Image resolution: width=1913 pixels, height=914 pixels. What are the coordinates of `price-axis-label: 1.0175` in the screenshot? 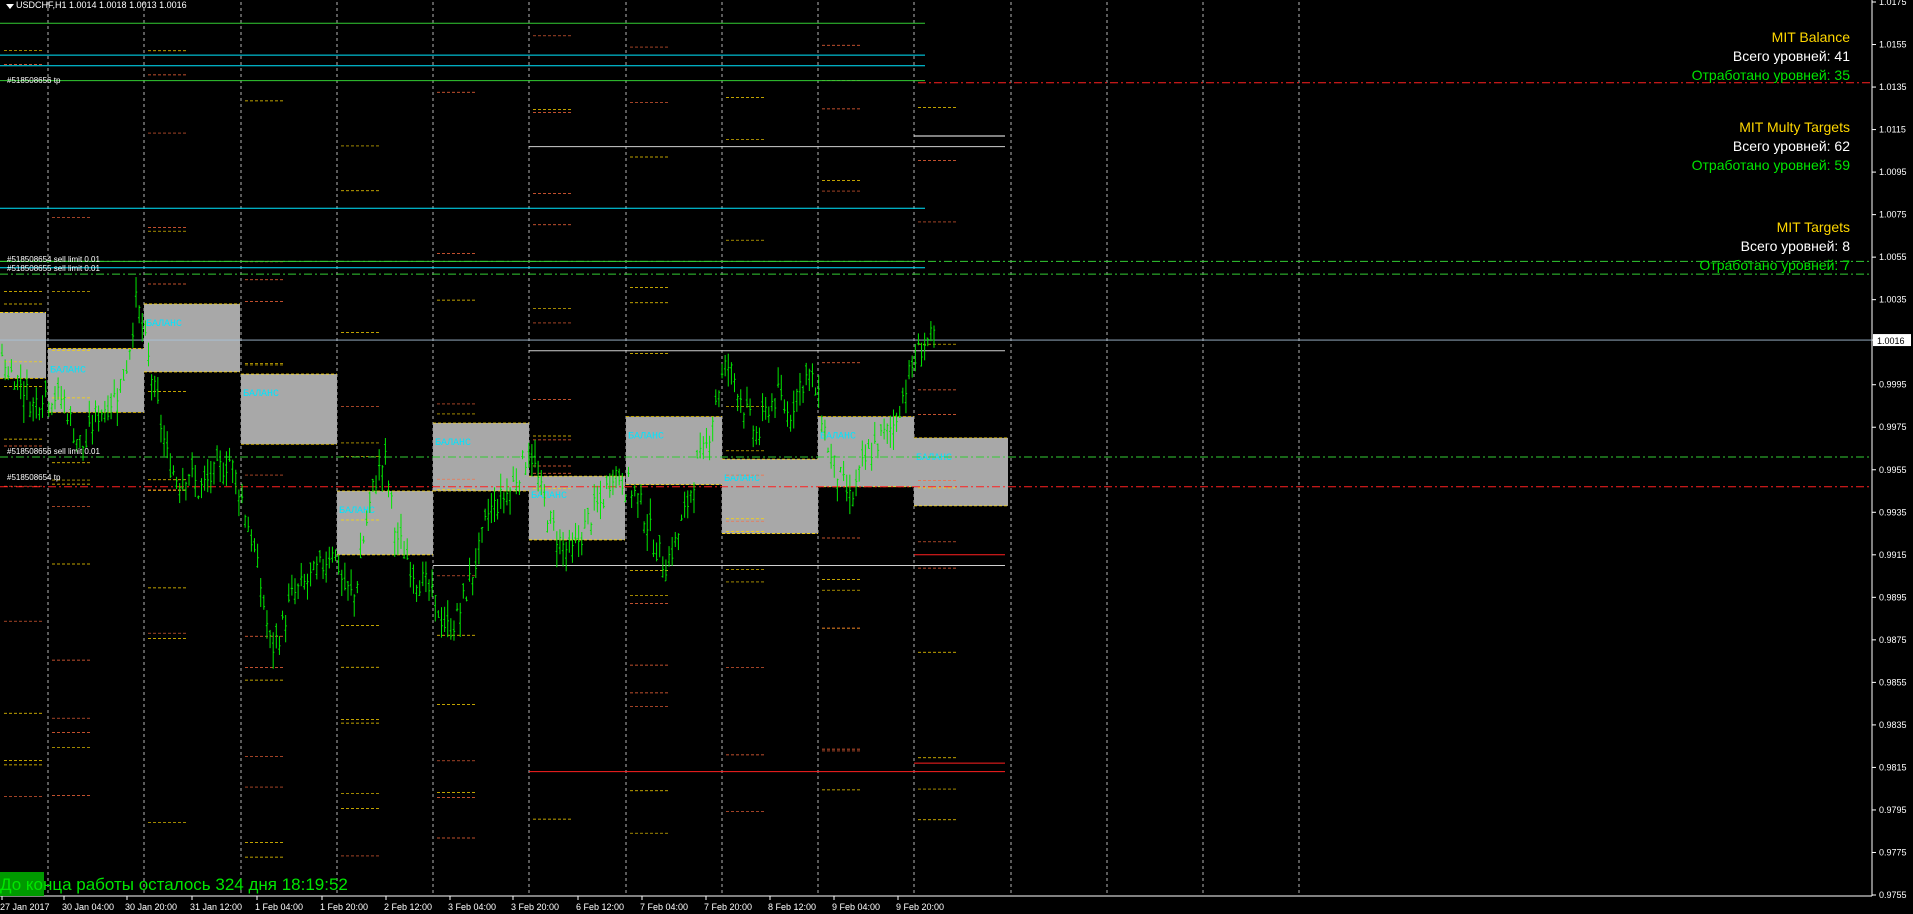 It's located at (1893, 3).